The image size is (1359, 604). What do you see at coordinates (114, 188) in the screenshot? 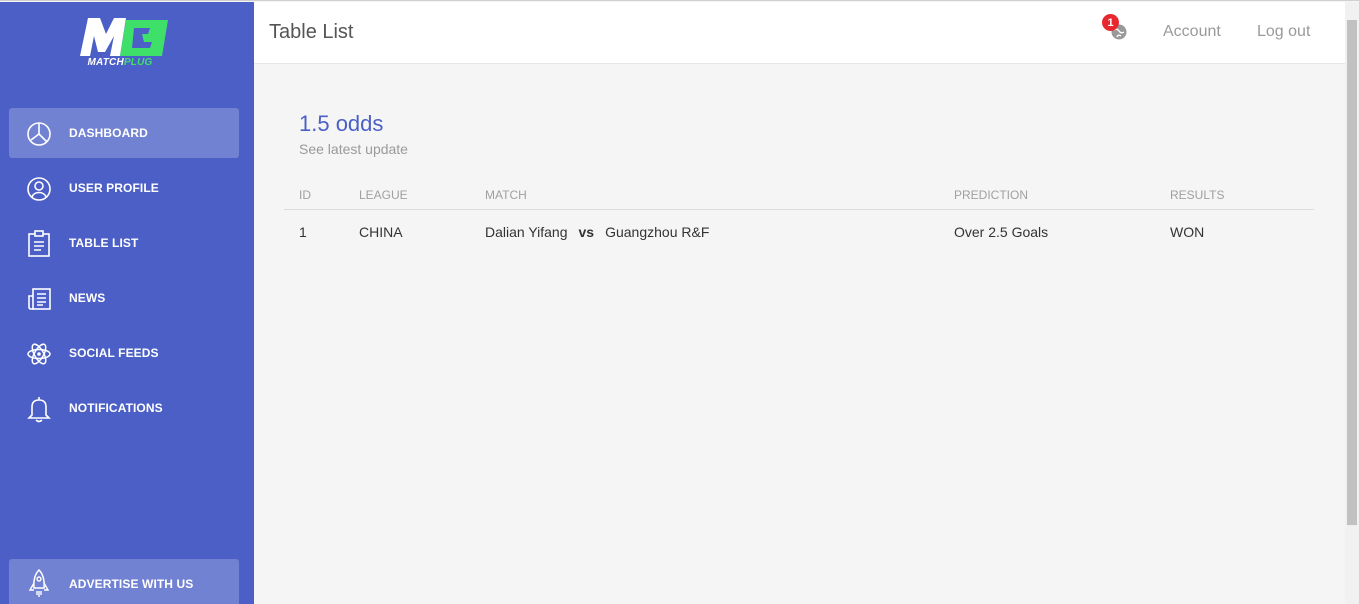
I see `sidebar-item-label: USER PROFILE` at bounding box center [114, 188].